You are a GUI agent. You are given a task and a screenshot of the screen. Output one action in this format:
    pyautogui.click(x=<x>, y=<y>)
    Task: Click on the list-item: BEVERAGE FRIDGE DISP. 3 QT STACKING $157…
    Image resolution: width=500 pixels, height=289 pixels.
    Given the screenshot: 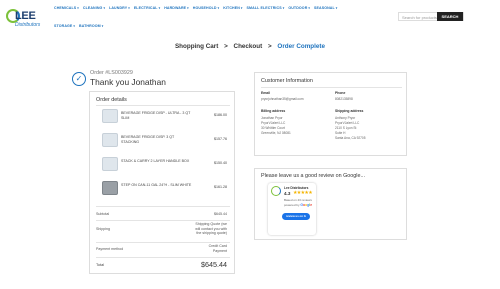 What is the action you would take?
    pyautogui.click(x=163, y=142)
    